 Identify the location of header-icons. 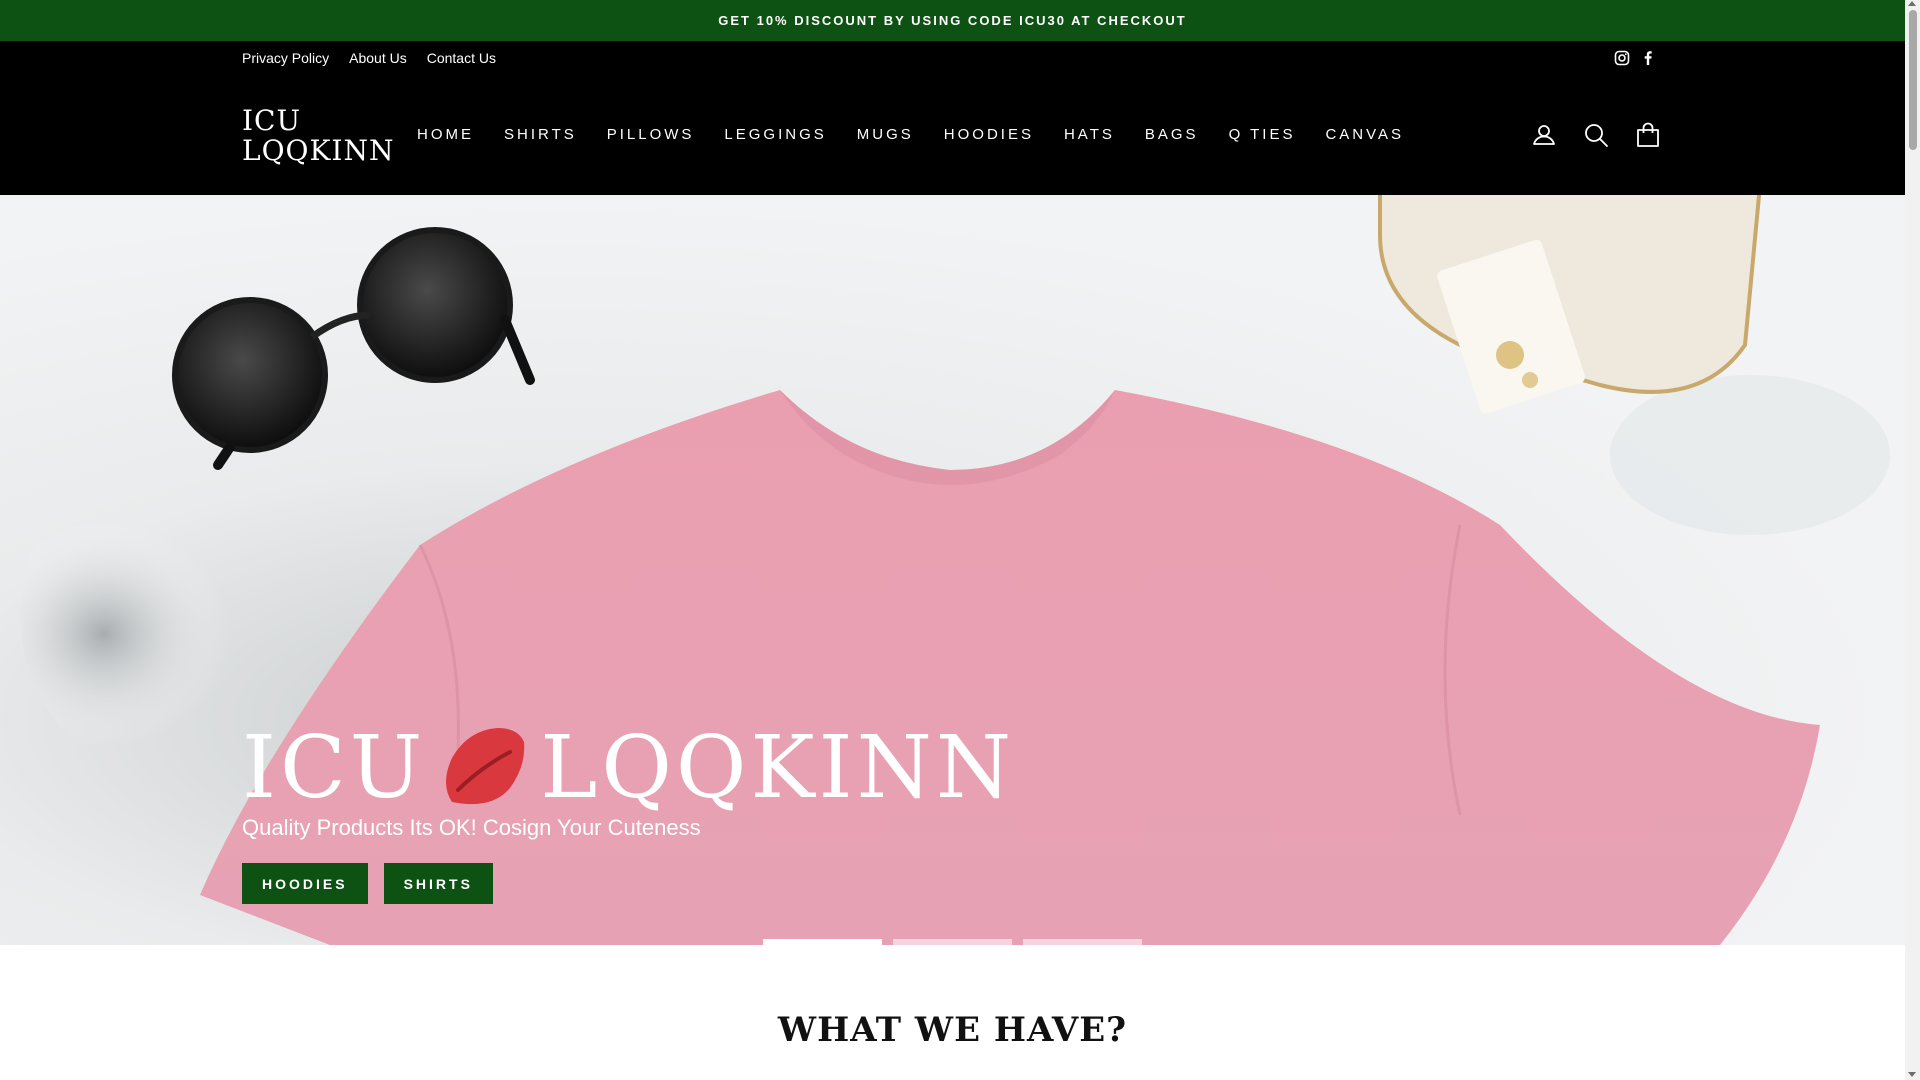
(1596, 134).